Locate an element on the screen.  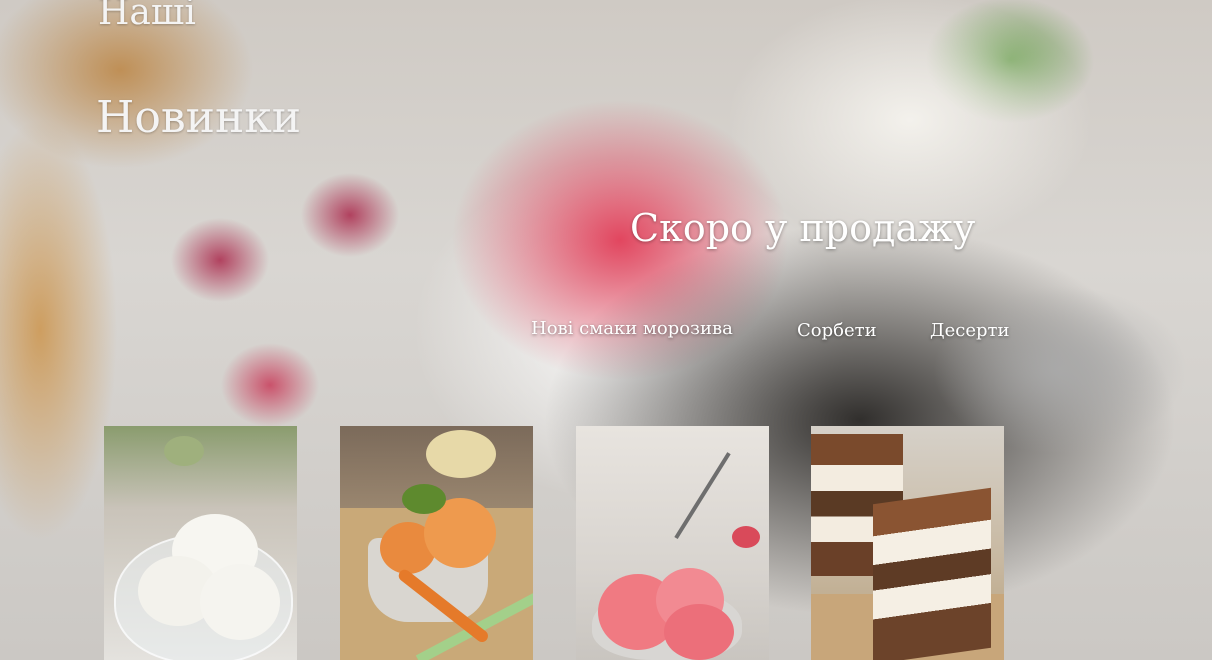
carrot-greens-decoration is located at coordinates (424, 499).